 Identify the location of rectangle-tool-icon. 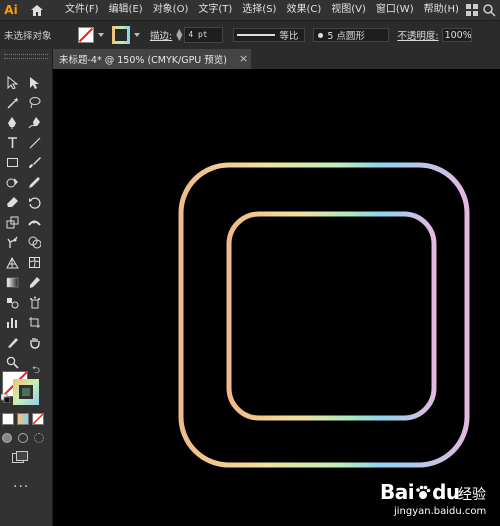
(12, 162).